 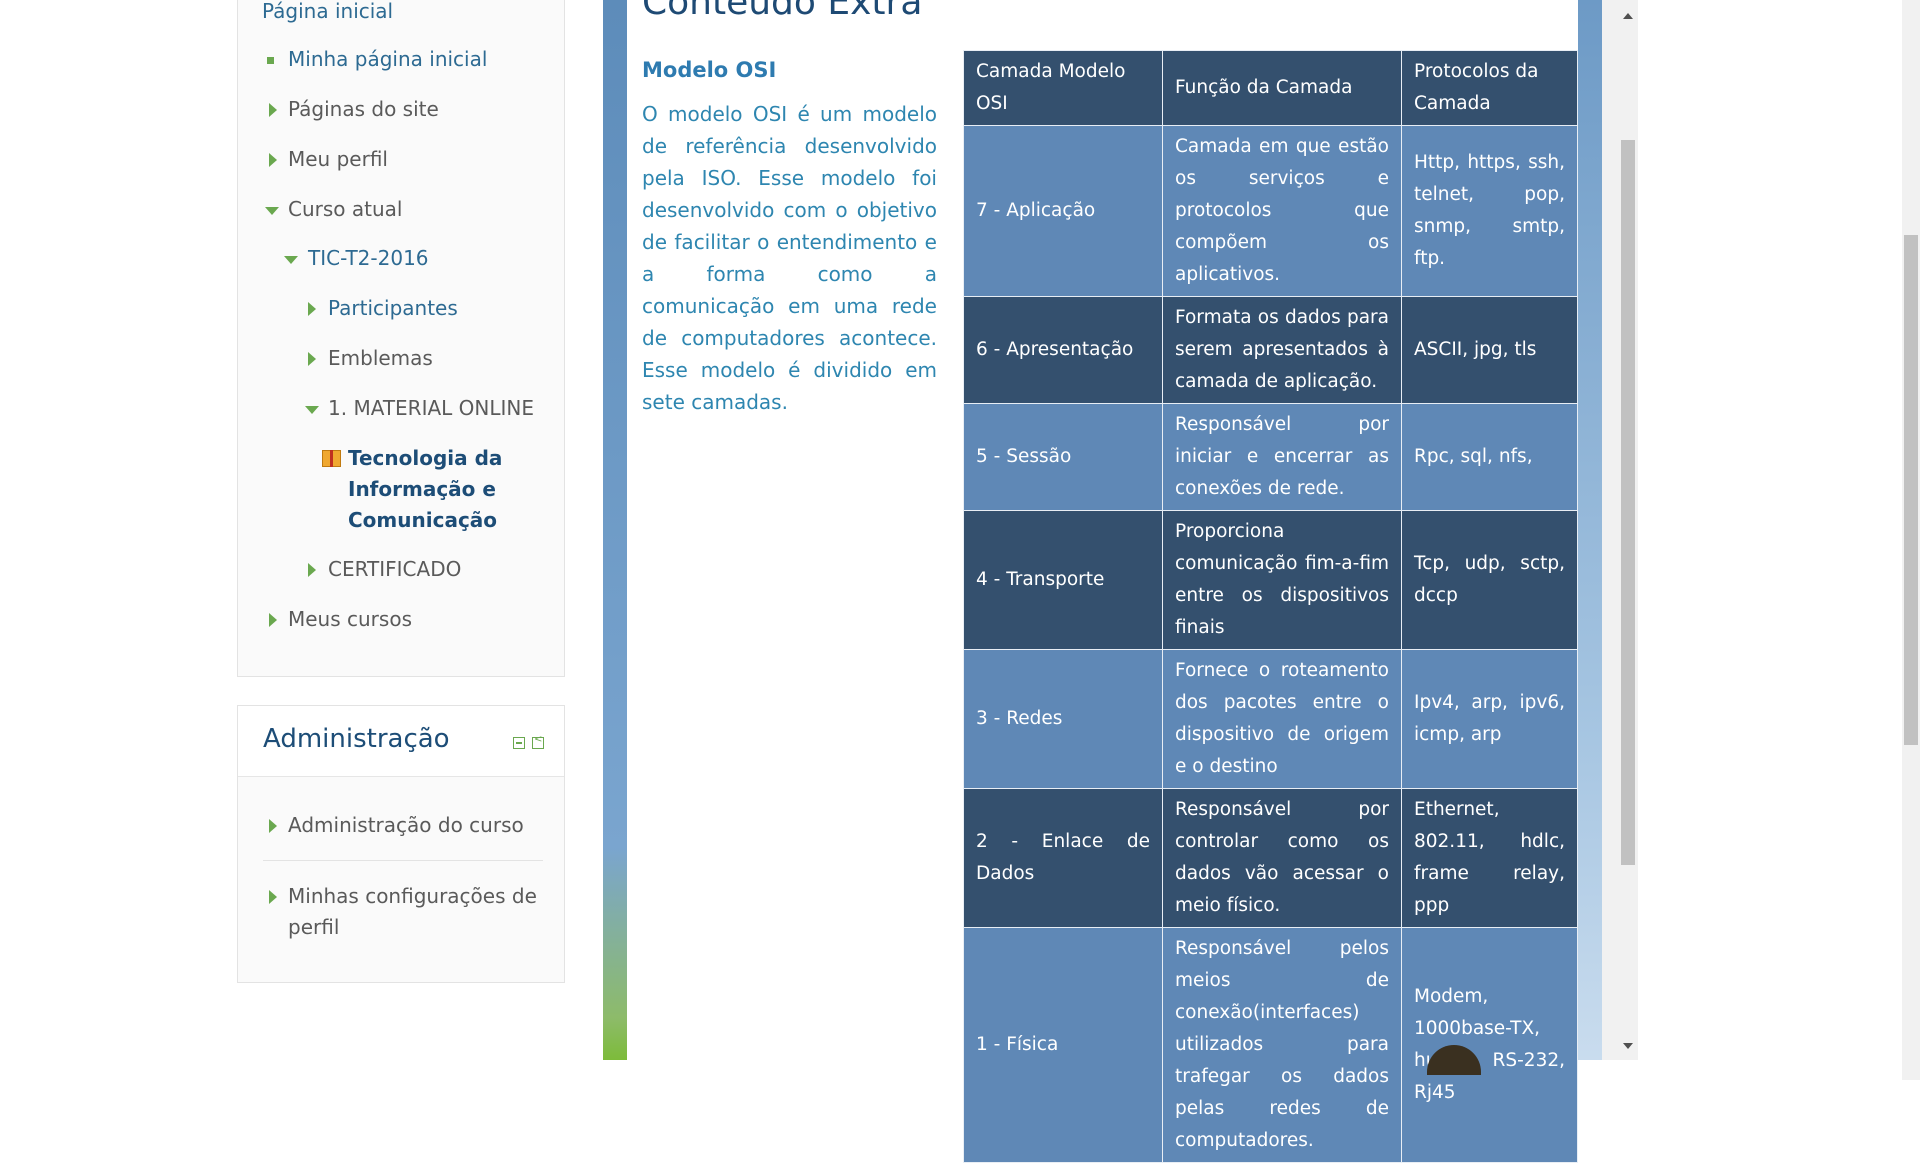 What do you see at coordinates (1063, 350) in the screenshot?
I see `layer-cell: 6 - Apresentação` at bounding box center [1063, 350].